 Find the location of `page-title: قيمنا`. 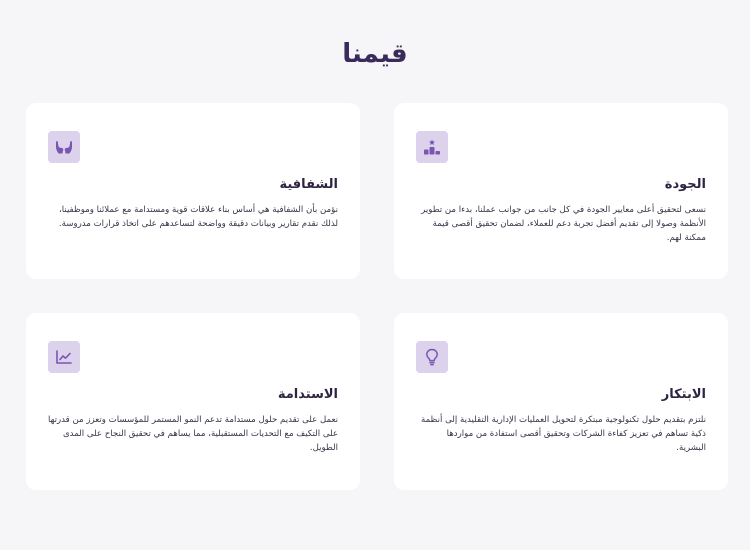

page-title: قيمنا is located at coordinates (375, 54).